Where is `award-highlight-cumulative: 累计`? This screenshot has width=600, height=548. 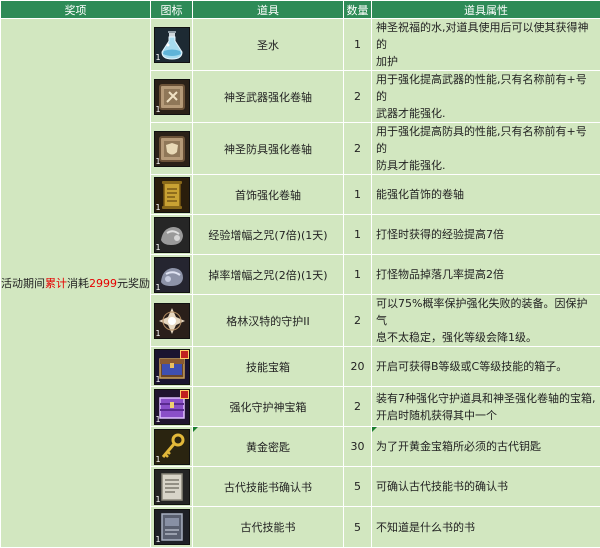
award-highlight-cumulative: 累计 is located at coordinates (56, 283).